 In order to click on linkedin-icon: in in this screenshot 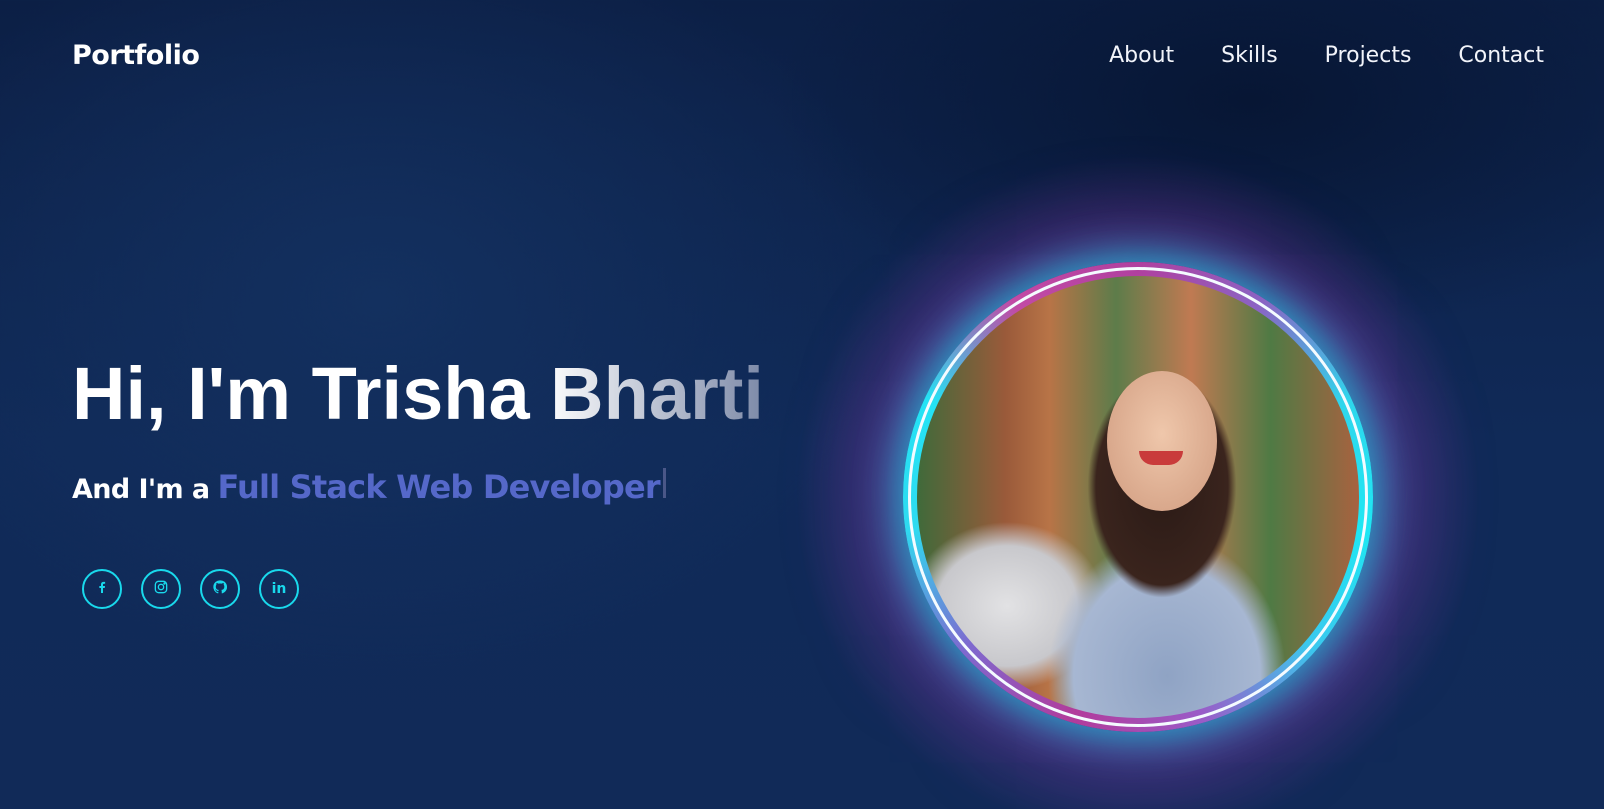, I will do `click(279, 589)`.